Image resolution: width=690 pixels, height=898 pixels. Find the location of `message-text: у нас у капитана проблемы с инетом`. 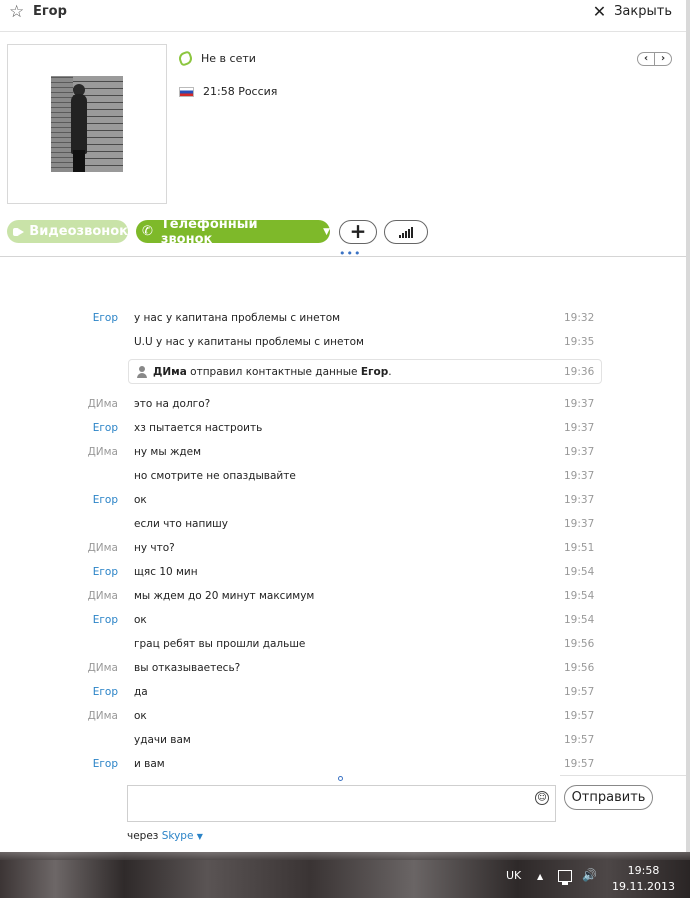

message-text: у нас у капитана проблемы с инетом is located at coordinates (237, 318).